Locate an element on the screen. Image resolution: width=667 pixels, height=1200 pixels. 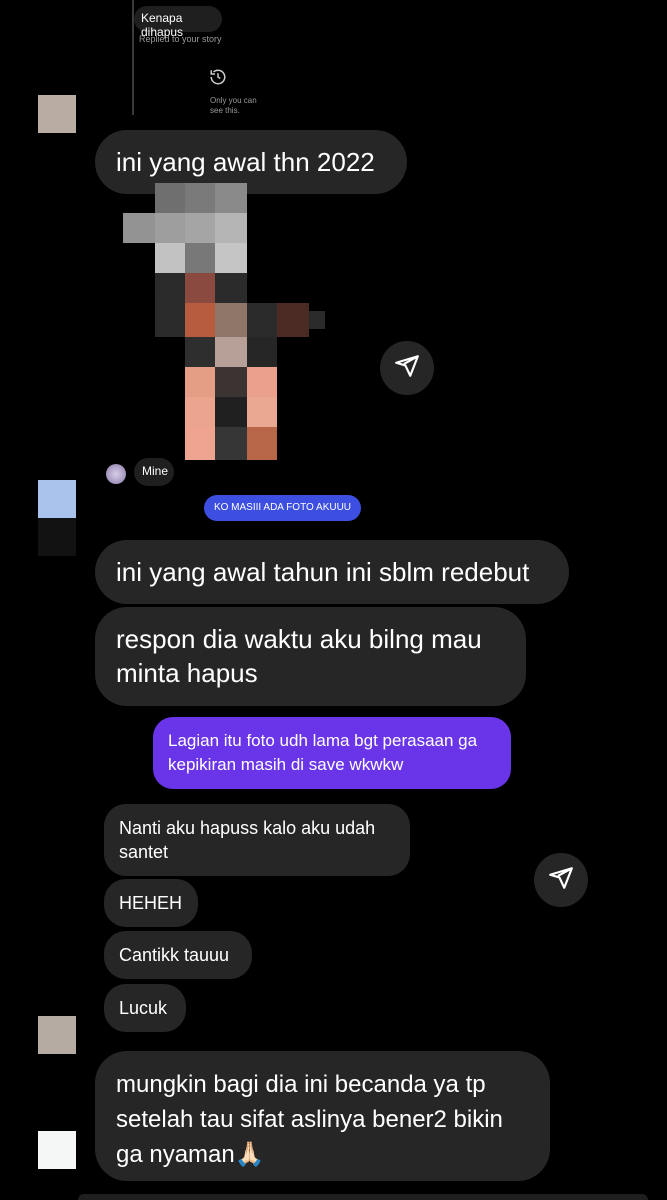
received-message: Cantikk tauuu is located at coordinates (178, 955).